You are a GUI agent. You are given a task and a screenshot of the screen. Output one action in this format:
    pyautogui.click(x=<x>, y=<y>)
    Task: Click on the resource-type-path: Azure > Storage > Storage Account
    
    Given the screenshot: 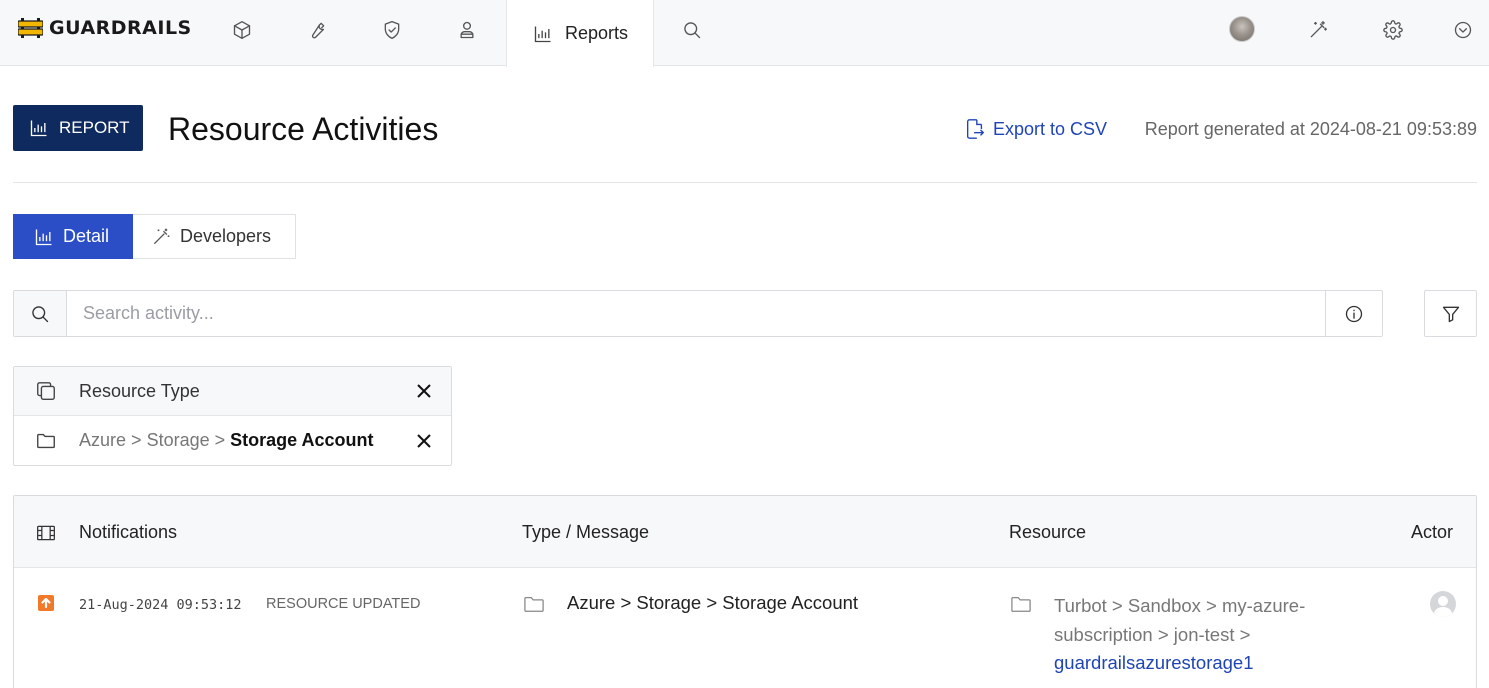 What is the action you would take?
    pyautogui.click(x=712, y=603)
    